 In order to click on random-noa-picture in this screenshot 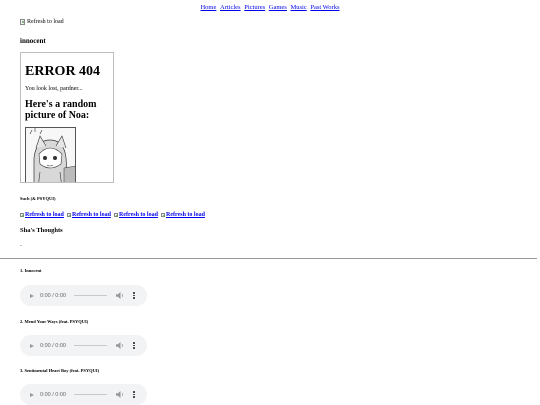, I will do `click(50, 154)`.